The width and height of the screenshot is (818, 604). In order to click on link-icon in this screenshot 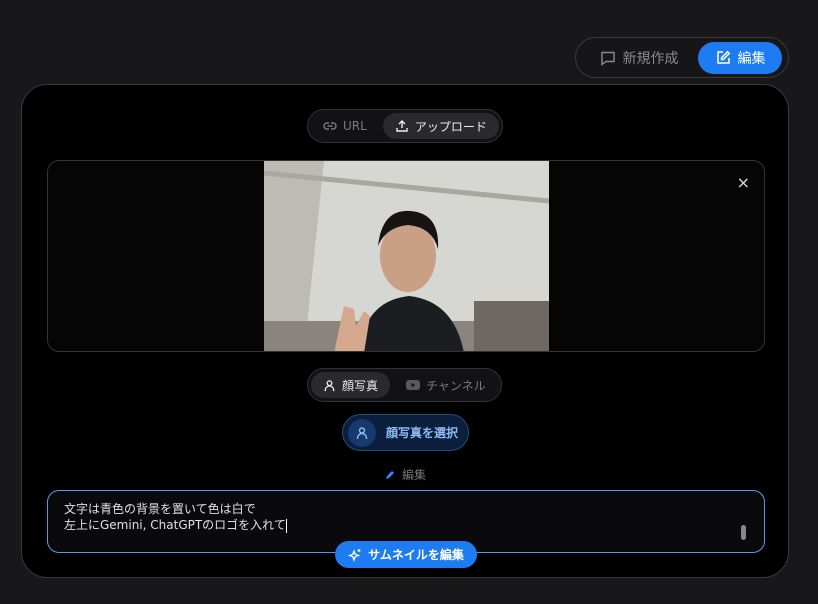, I will do `click(330, 126)`.